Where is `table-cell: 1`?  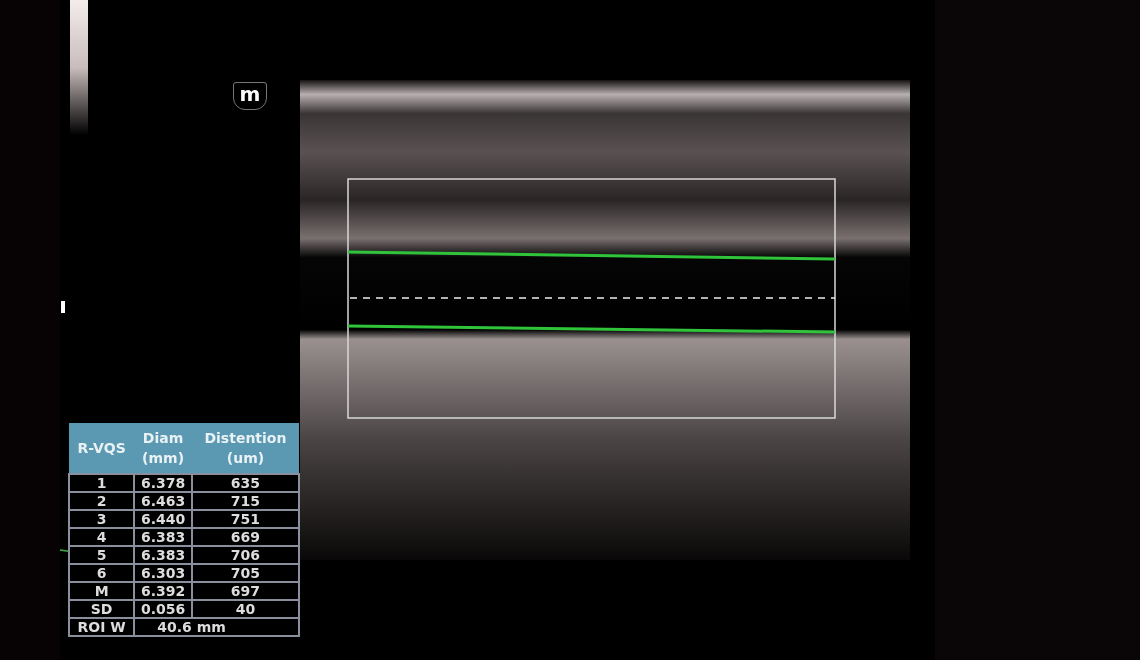
table-cell: 1 is located at coordinates (102, 483).